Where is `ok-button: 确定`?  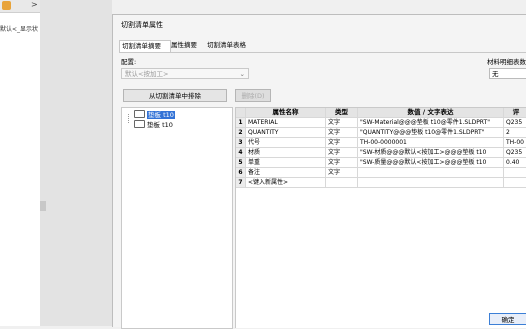 ok-button: 确定 is located at coordinates (507, 319).